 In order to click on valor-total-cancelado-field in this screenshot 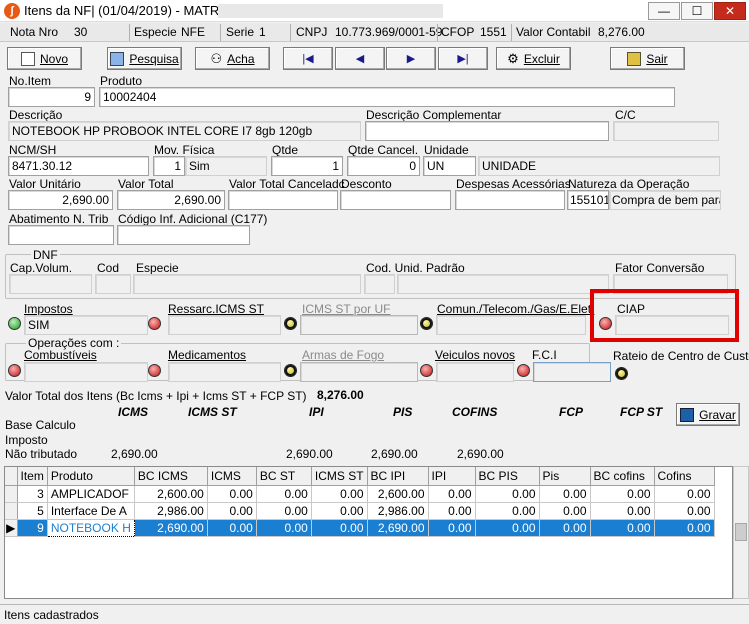, I will do `click(283, 200)`.